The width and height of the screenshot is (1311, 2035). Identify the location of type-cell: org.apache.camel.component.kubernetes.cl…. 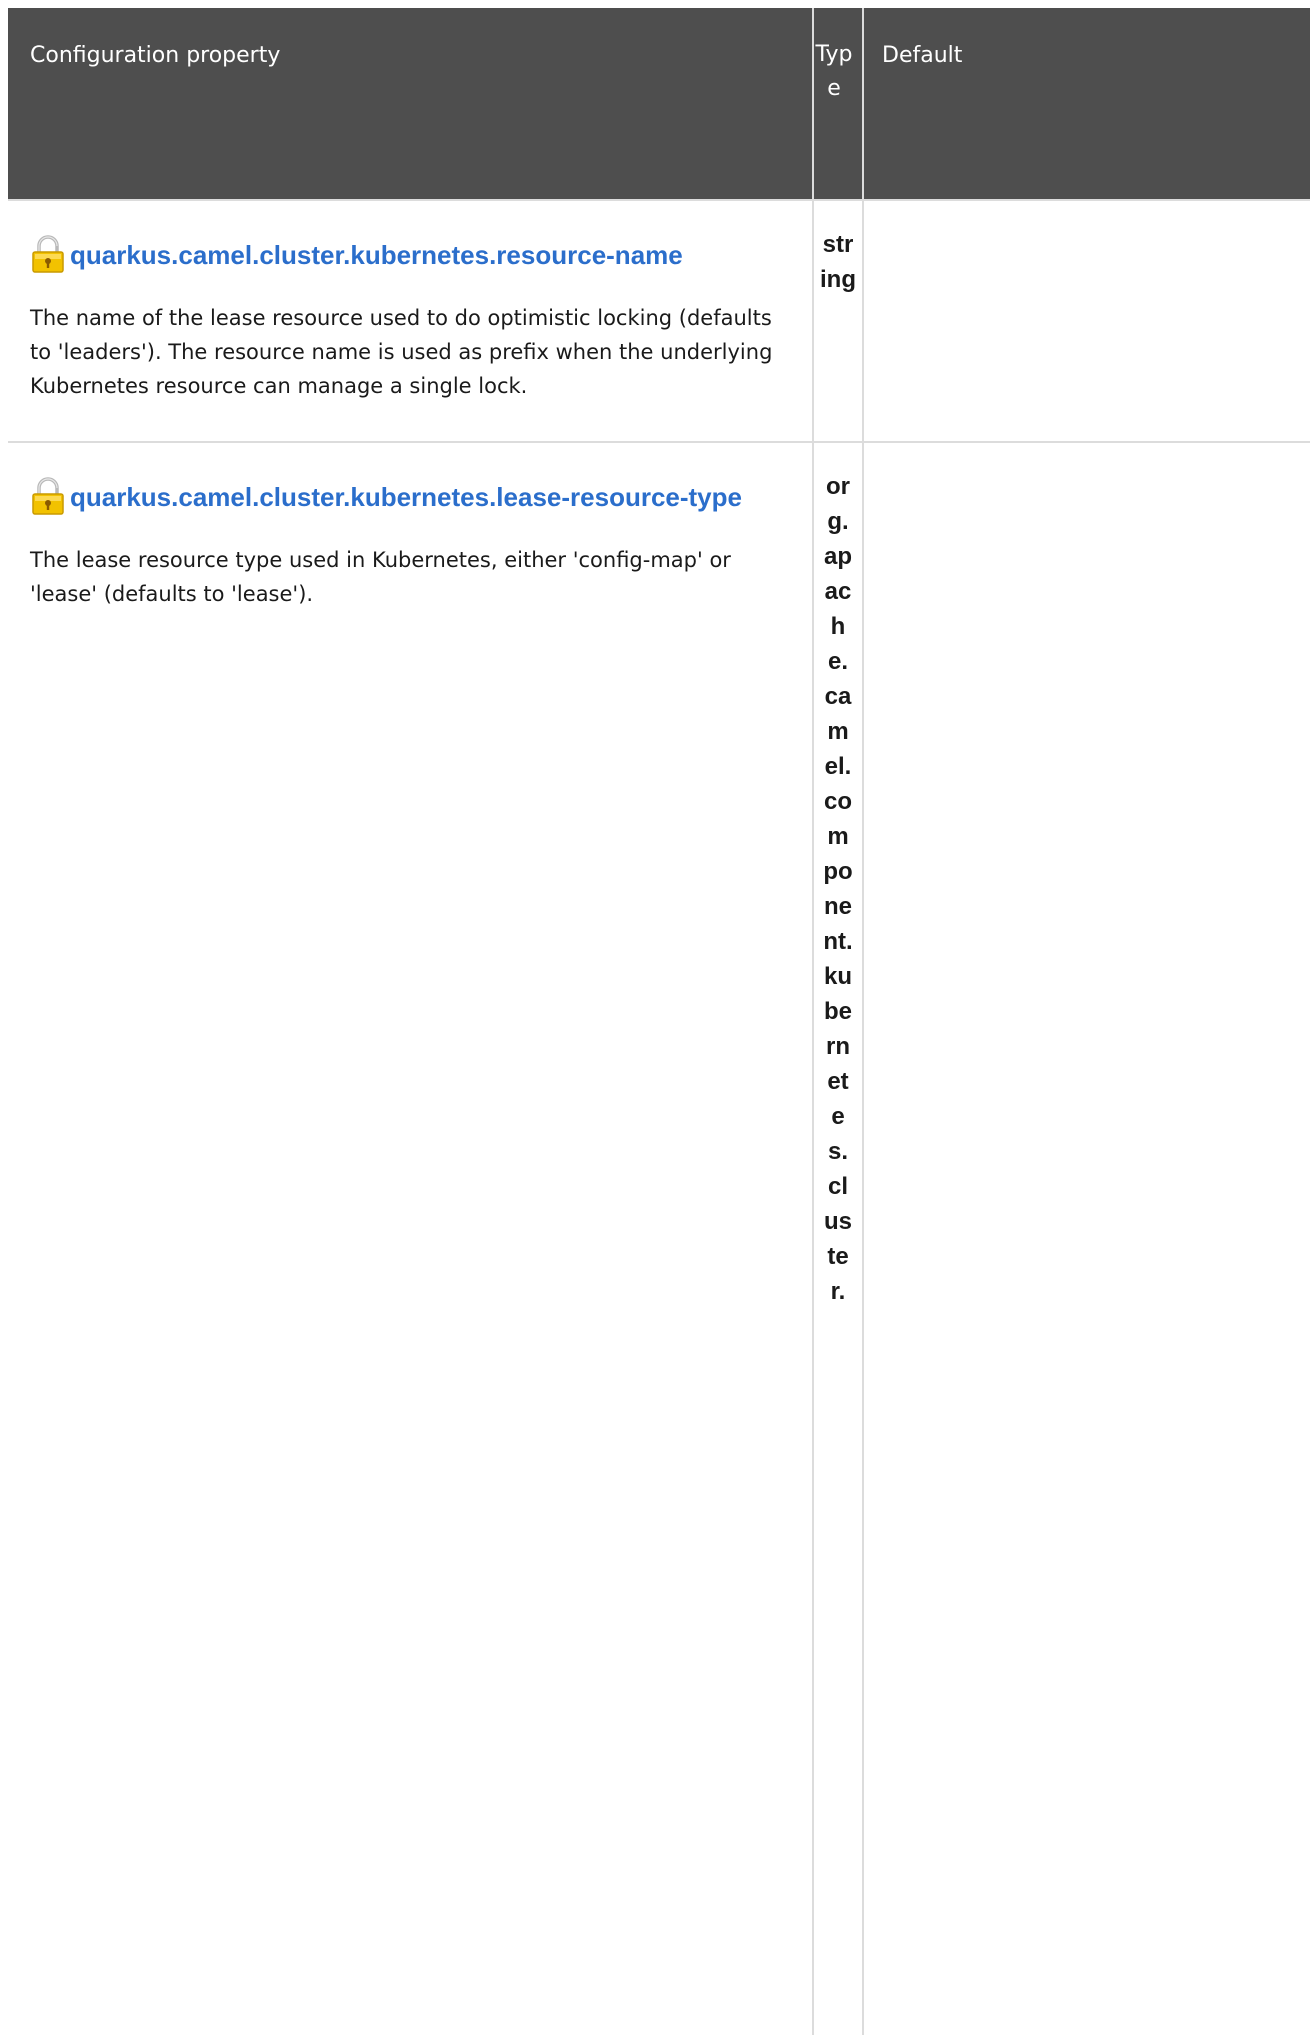
(838, 1238).